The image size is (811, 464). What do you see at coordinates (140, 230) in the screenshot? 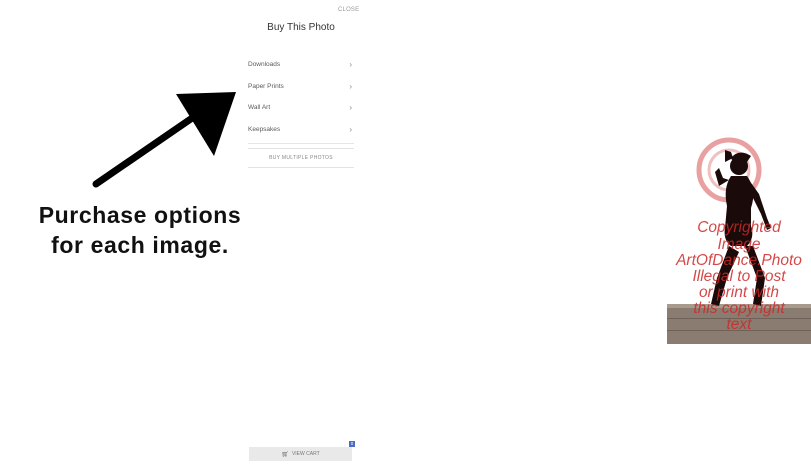
I see `annotation-text: Purchase options for each image.` at bounding box center [140, 230].